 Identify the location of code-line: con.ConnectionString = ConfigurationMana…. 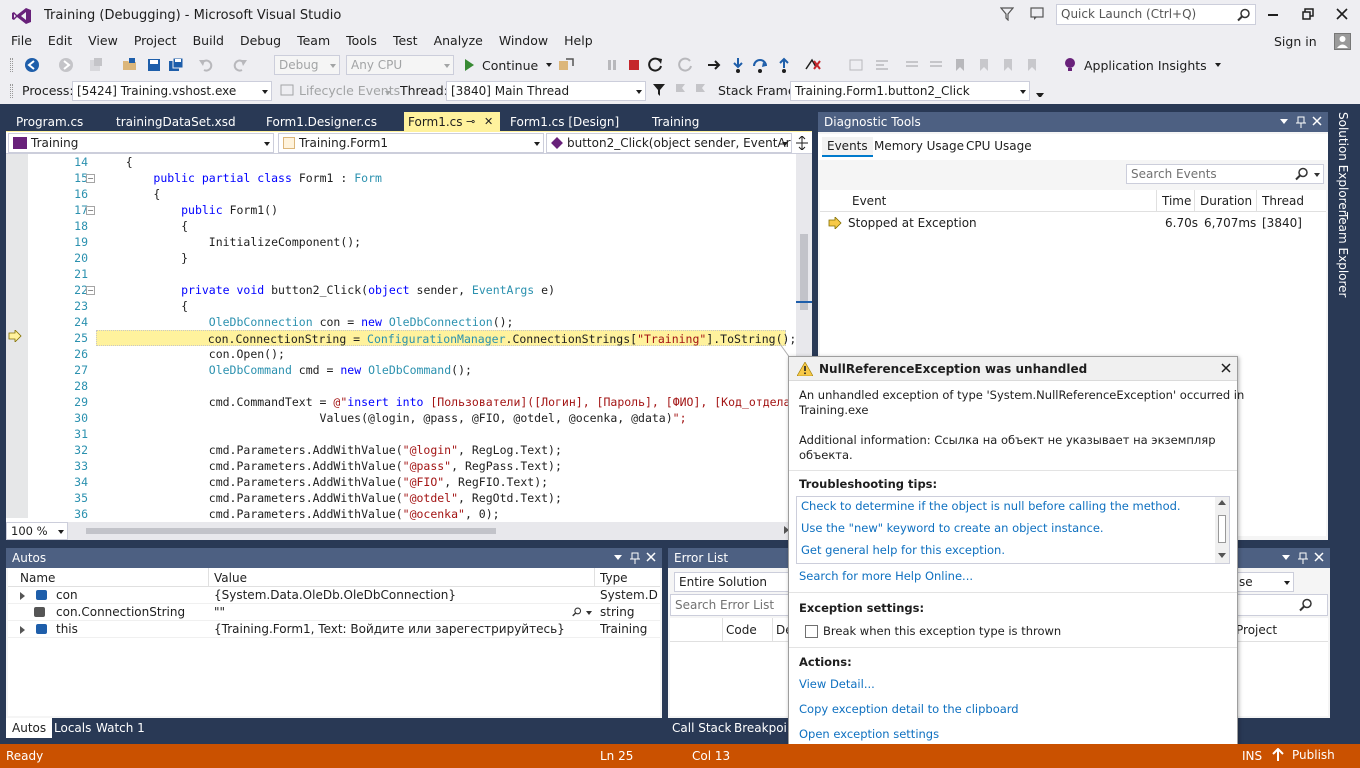
(446, 338).